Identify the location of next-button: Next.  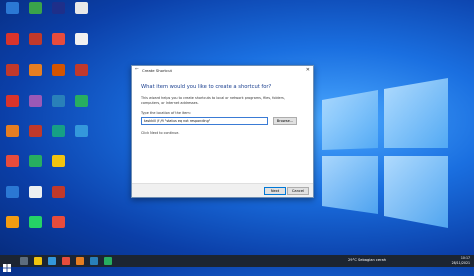
(275, 191).